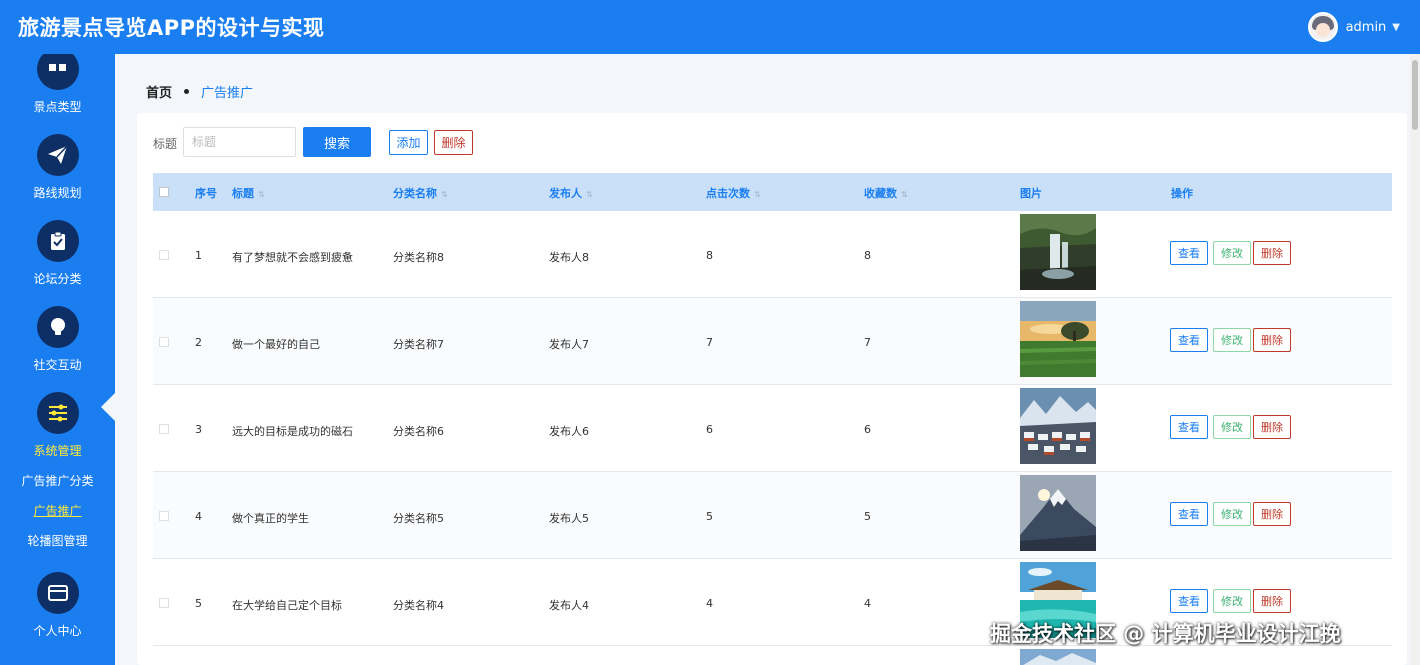 The width and height of the screenshot is (1420, 665). What do you see at coordinates (1366, 27) in the screenshot?
I see `username: admin` at bounding box center [1366, 27].